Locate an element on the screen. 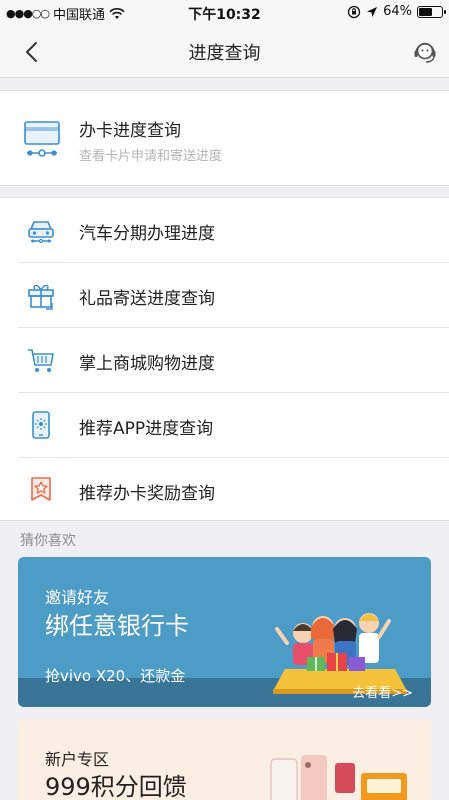 This screenshot has width=449, height=800. list-item-label: 推荐APP进度查询 is located at coordinates (146, 429).